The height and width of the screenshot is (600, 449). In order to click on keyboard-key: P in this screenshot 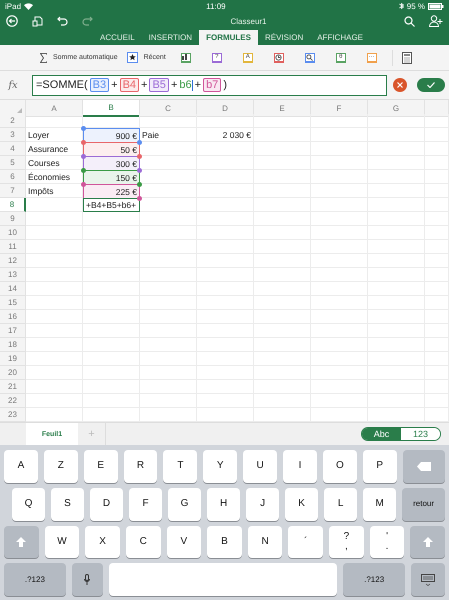, I will do `click(379, 466)`.